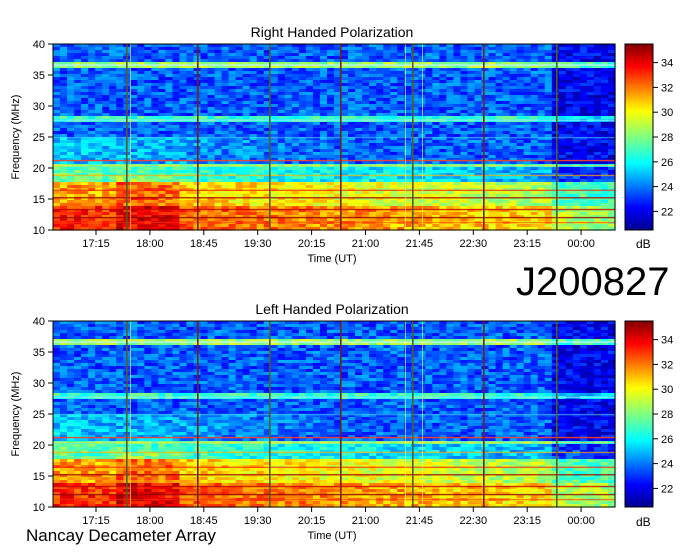 This screenshot has height=552, width=680. Describe the element at coordinates (39, 76) in the screenshot. I see `y-tick-label: 35` at that location.